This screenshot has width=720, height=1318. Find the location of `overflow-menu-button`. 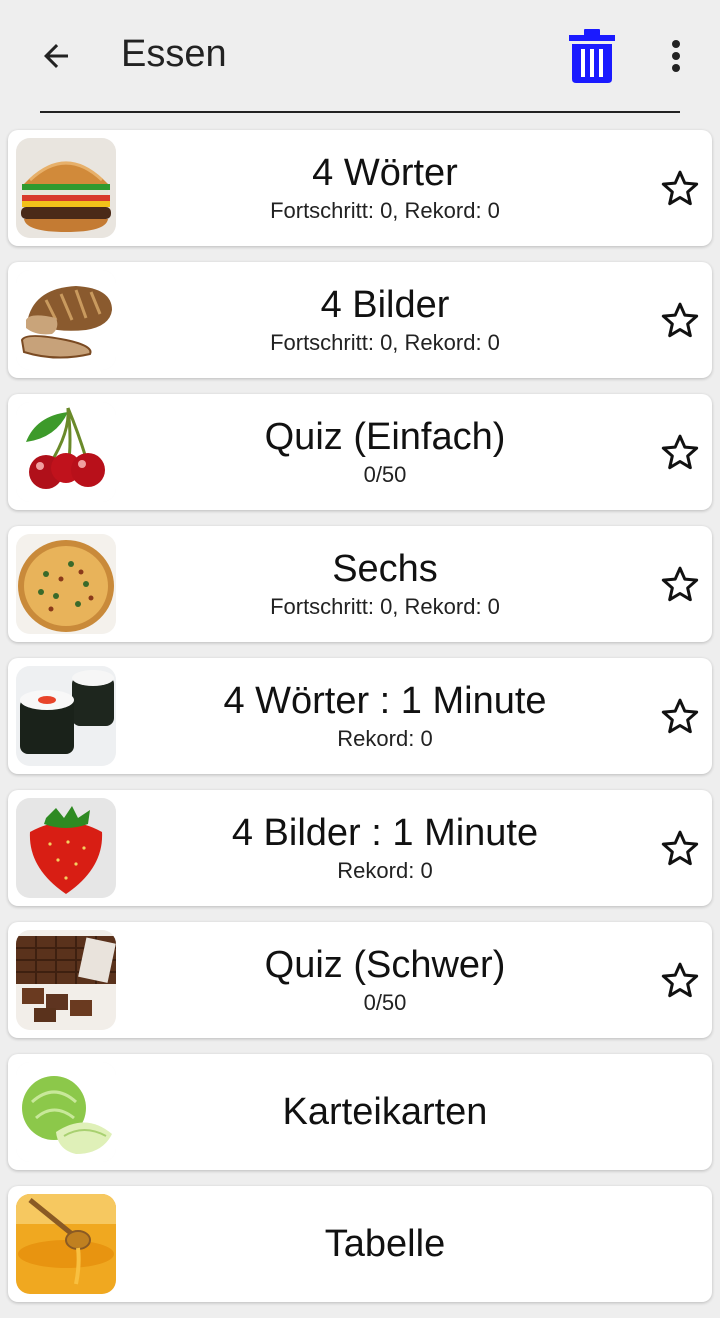

overflow-menu-button is located at coordinates (676, 56).